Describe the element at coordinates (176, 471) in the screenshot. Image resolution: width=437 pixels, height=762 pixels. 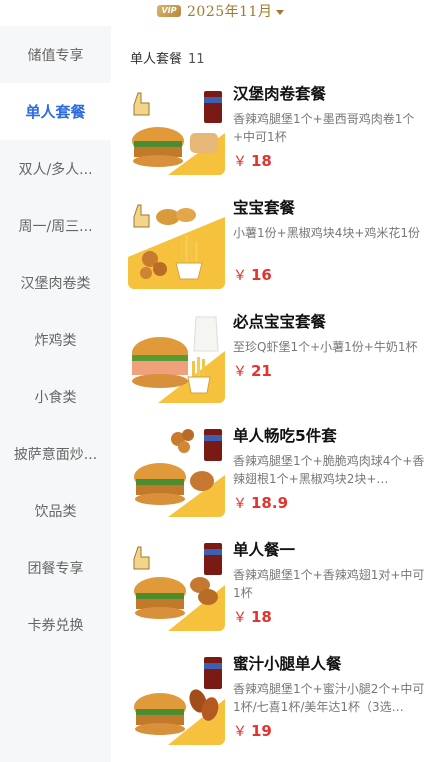
I see `five-piece-combo-image` at that location.